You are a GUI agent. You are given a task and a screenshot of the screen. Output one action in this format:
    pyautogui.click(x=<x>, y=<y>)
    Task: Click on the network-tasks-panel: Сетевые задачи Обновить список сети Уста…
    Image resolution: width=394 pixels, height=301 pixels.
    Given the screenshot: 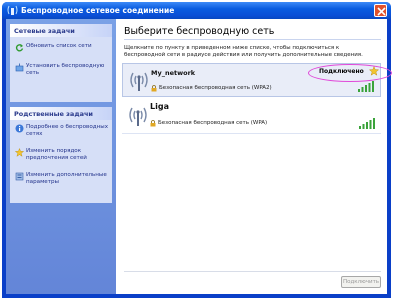 What is the action you would take?
    pyautogui.click(x=61, y=63)
    